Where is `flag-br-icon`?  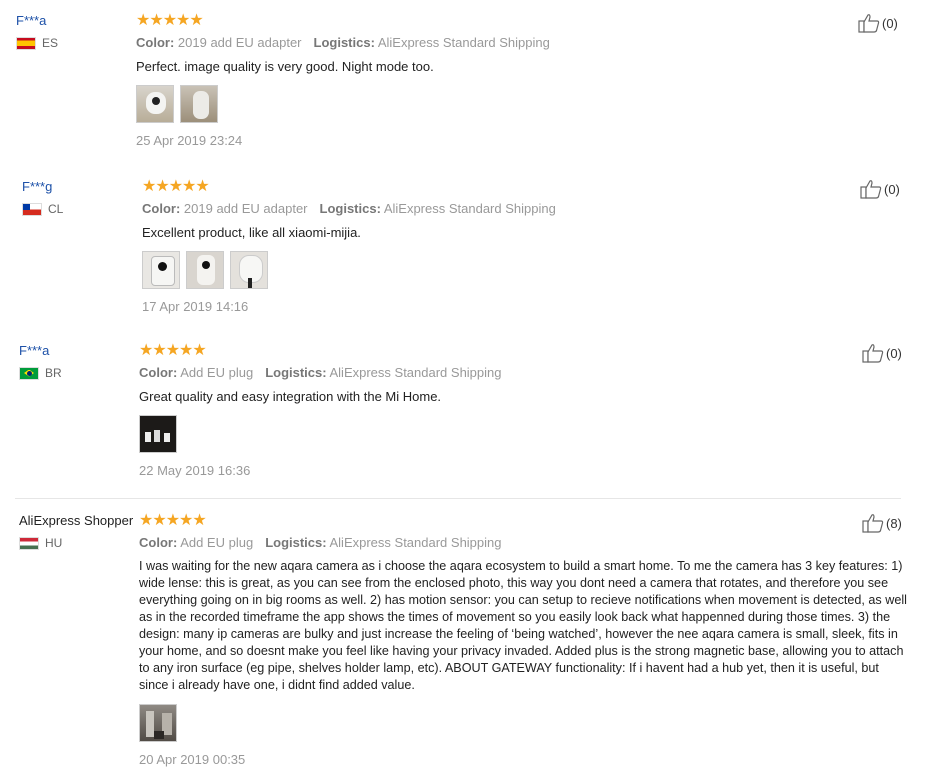
flag-br-icon is located at coordinates (29, 373).